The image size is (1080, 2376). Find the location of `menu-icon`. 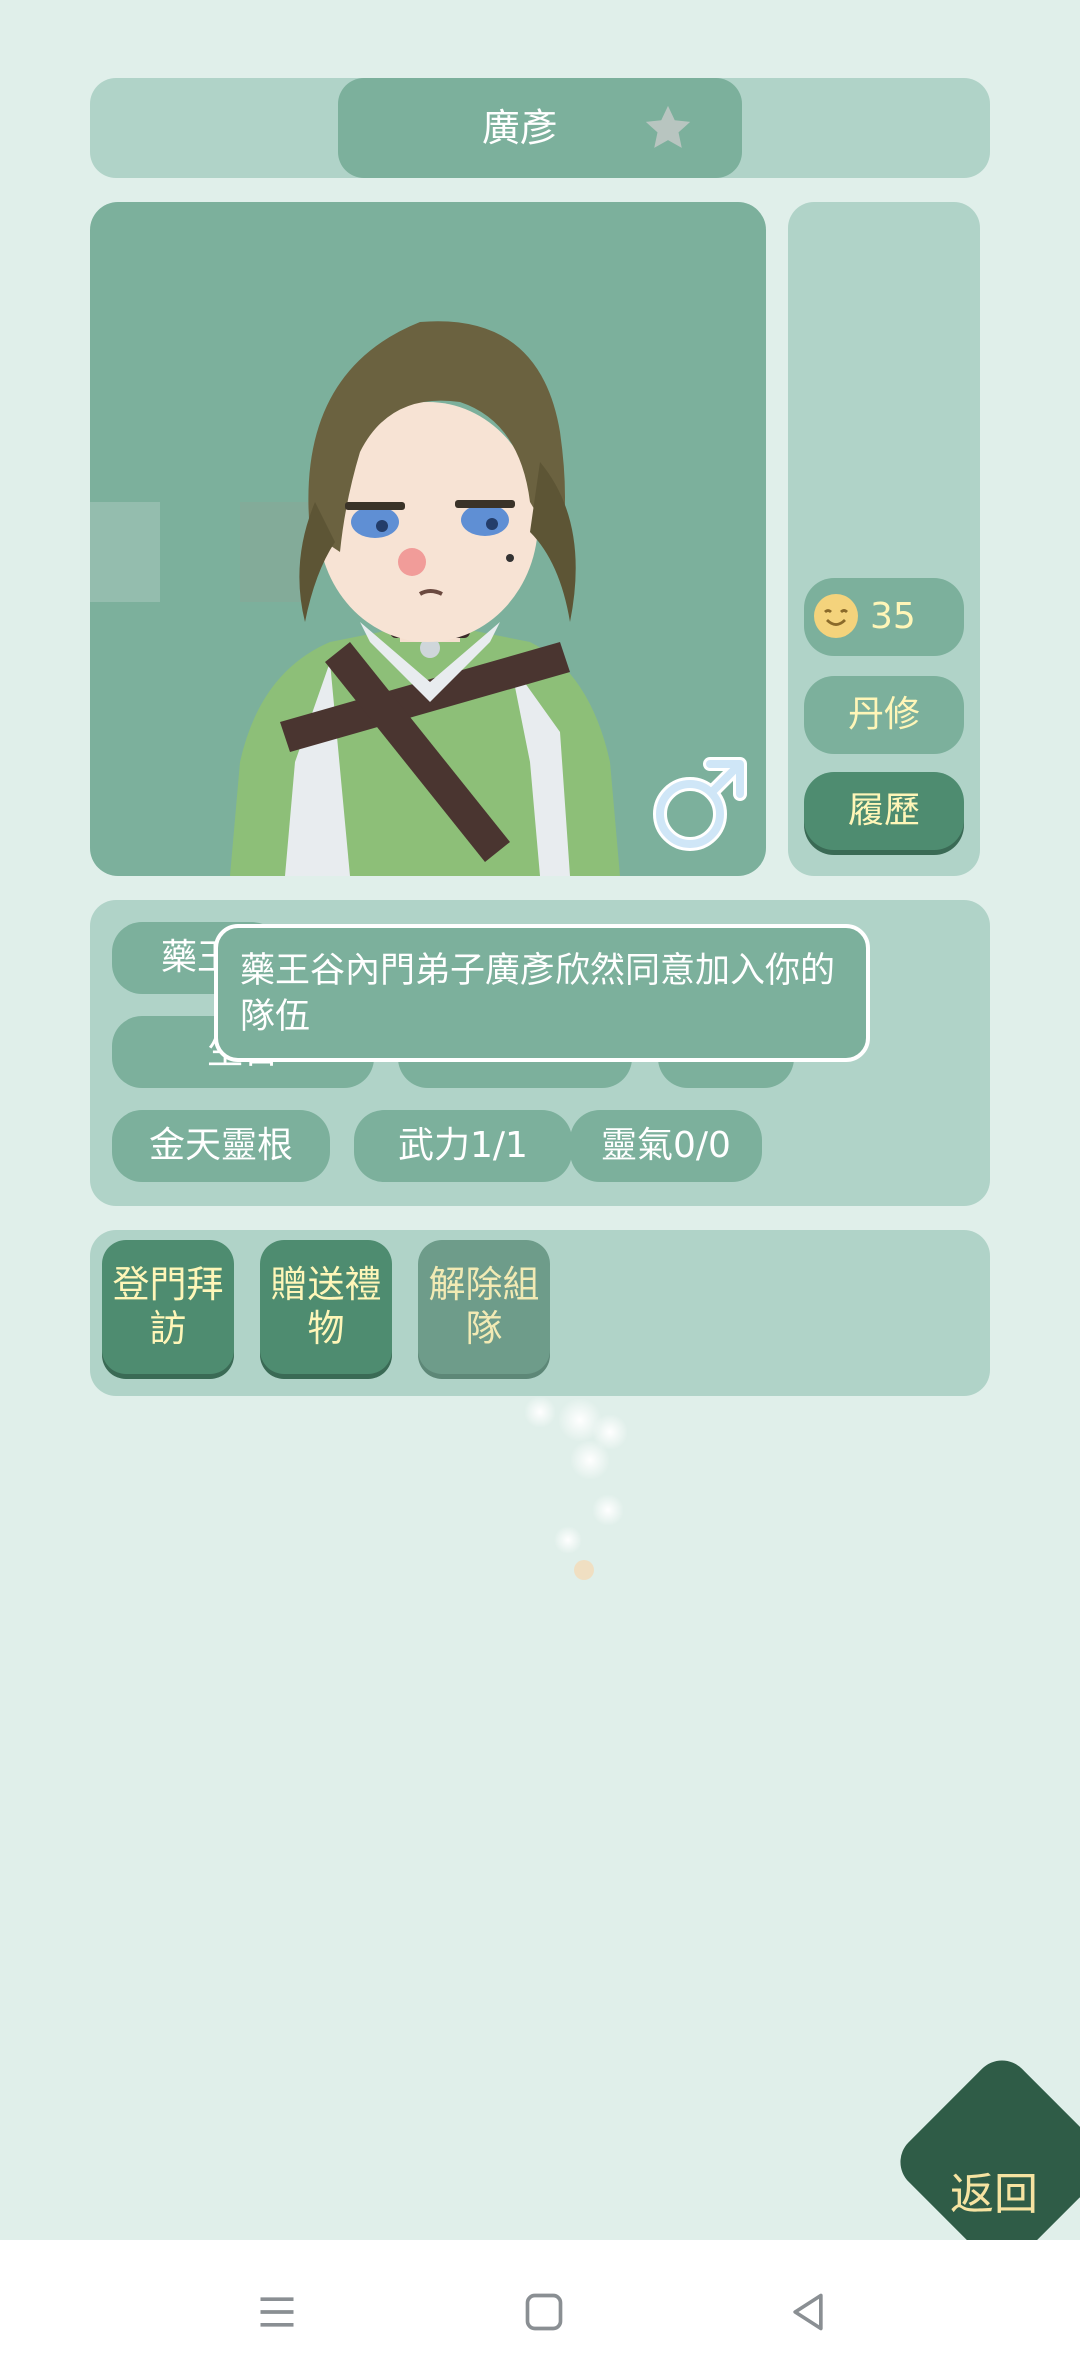

menu-icon is located at coordinates (277, 2312).